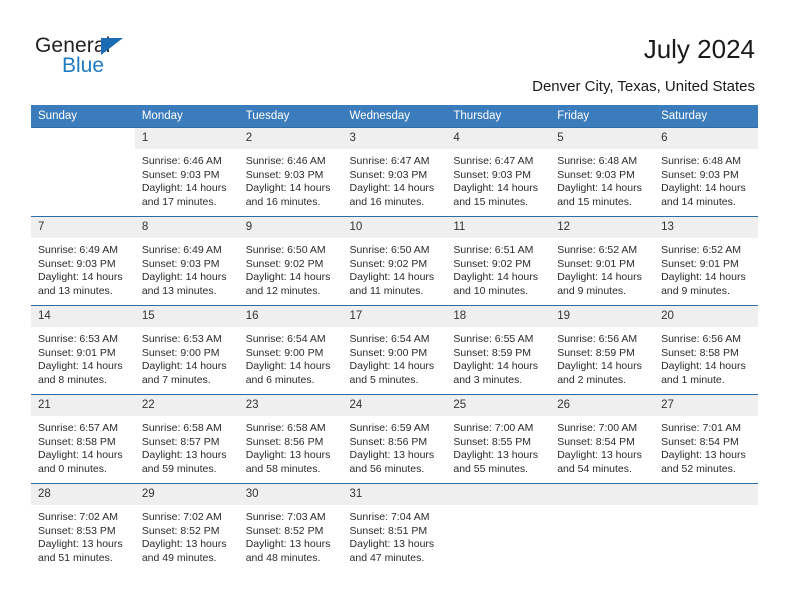 Image resolution: width=792 pixels, height=612 pixels. Describe the element at coordinates (290, 227) in the screenshot. I see `day-number: 9` at that location.